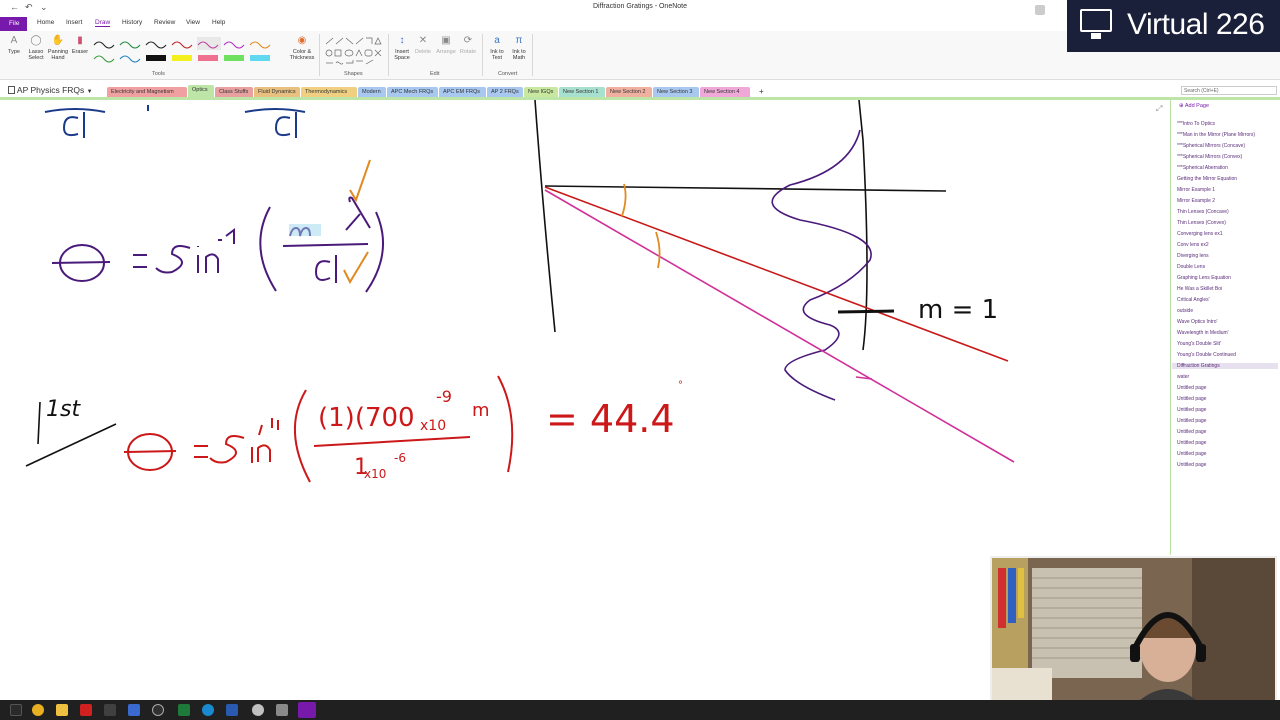 The width and height of the screenshot is (1280, 720). What do you see at coordinates (193, 22) in the screenshot?
I see `tab-view: View` at bounding box center [193, 22].